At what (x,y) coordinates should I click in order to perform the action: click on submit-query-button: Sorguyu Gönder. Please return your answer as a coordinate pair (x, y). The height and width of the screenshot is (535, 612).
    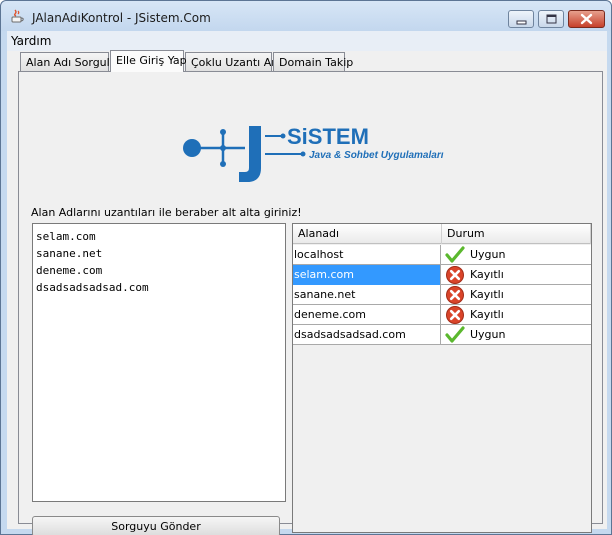
    Looking at the image, I should click on (156, 525).